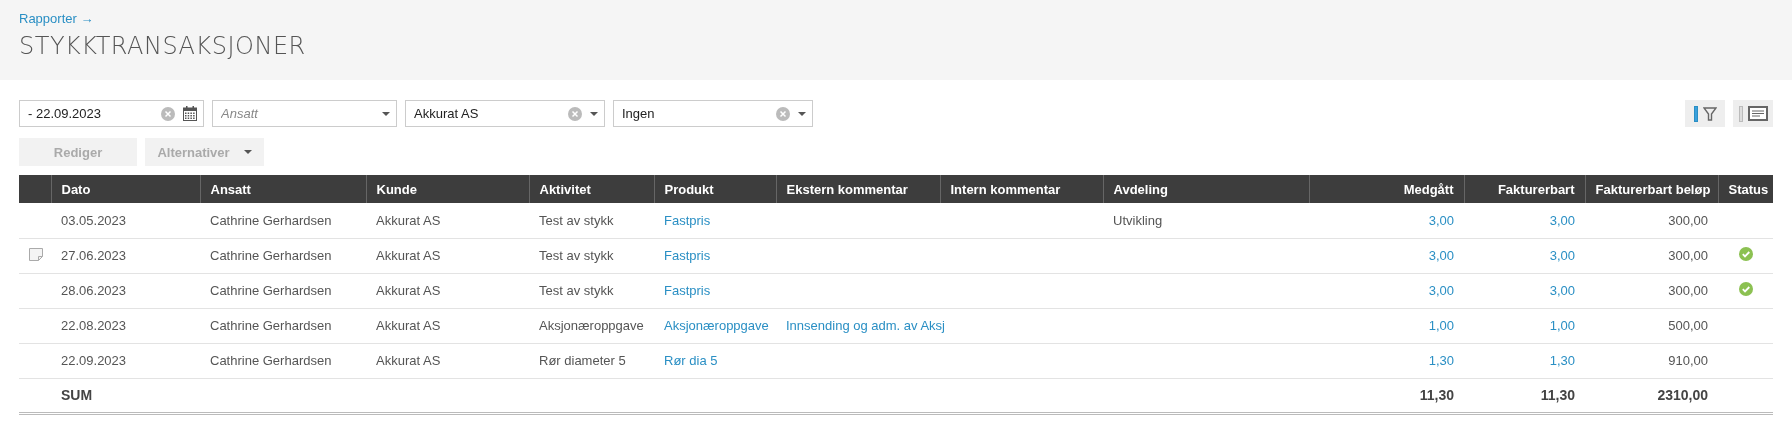  Describe the element at coordinates (1206, 189) in the screenshot. I see `column-header: Avdeling` at that location.